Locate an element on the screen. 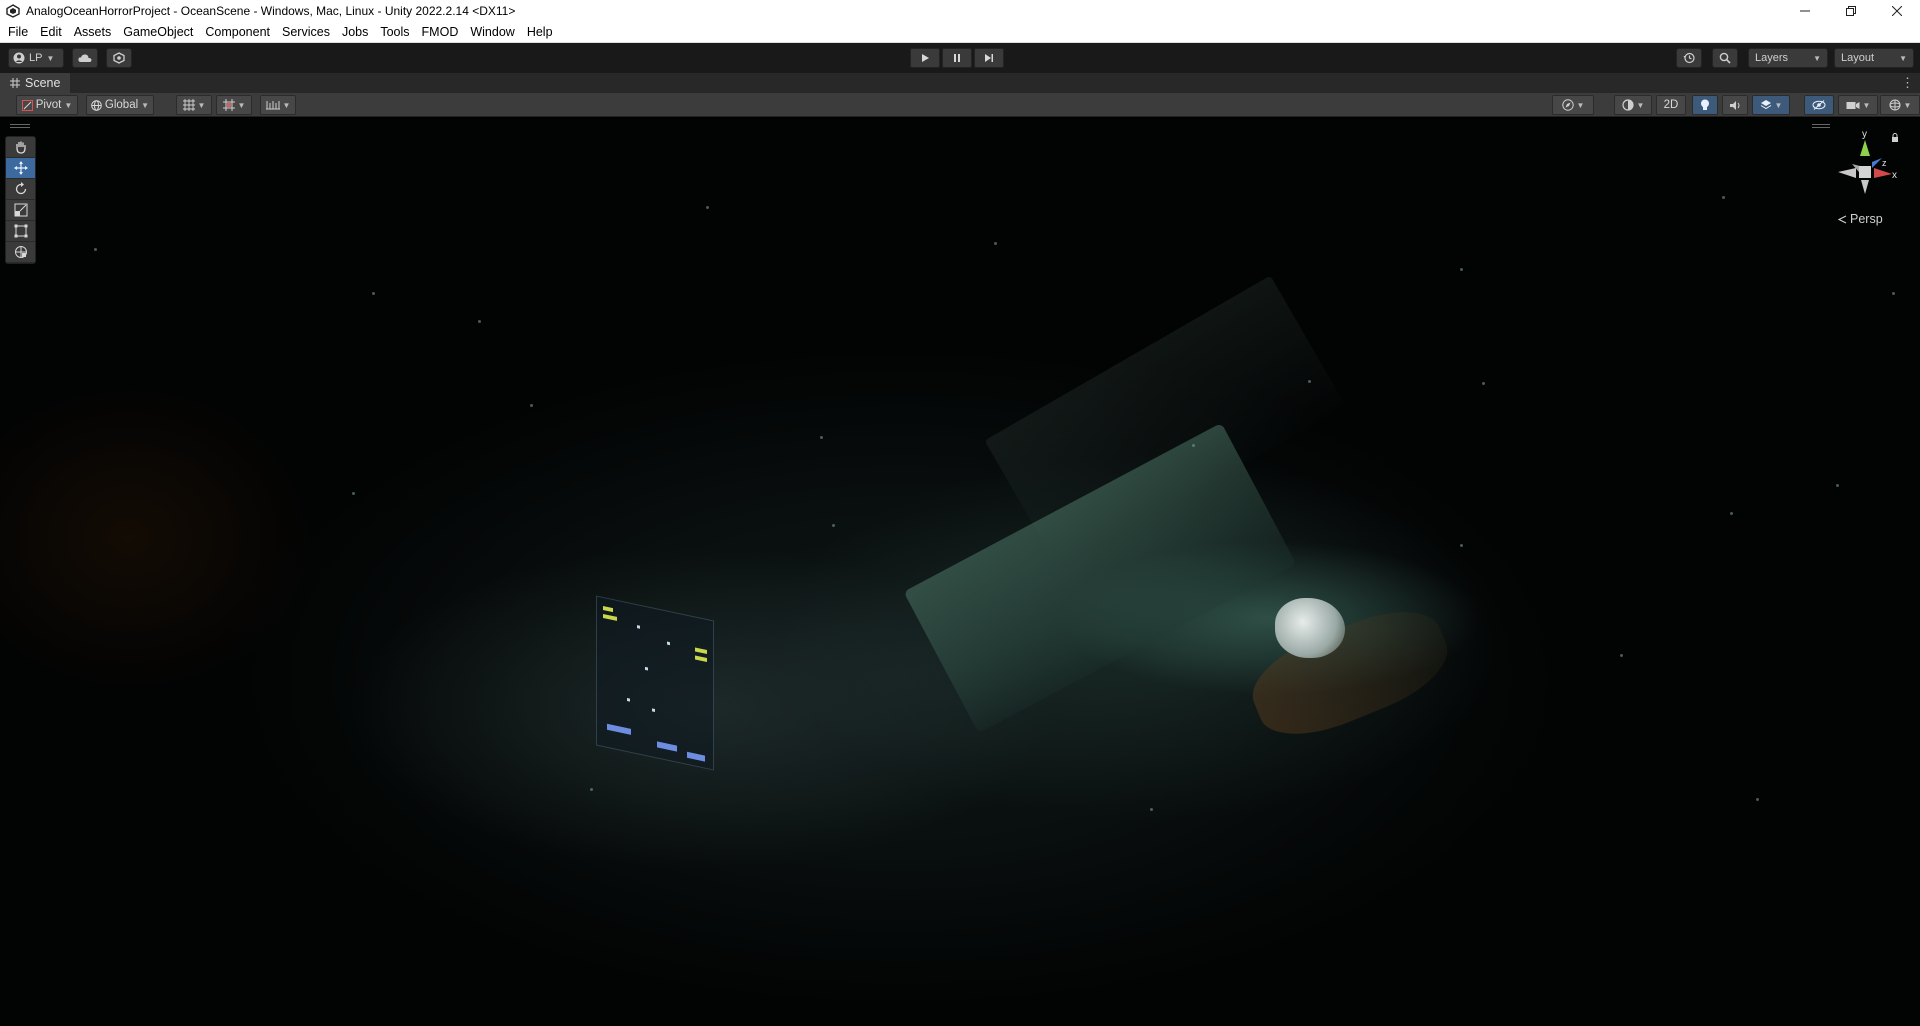 Image resolution: width=1920 pixels, height=1026 pixels. shading-sphere-icon is located at coordinates (1627, 105).